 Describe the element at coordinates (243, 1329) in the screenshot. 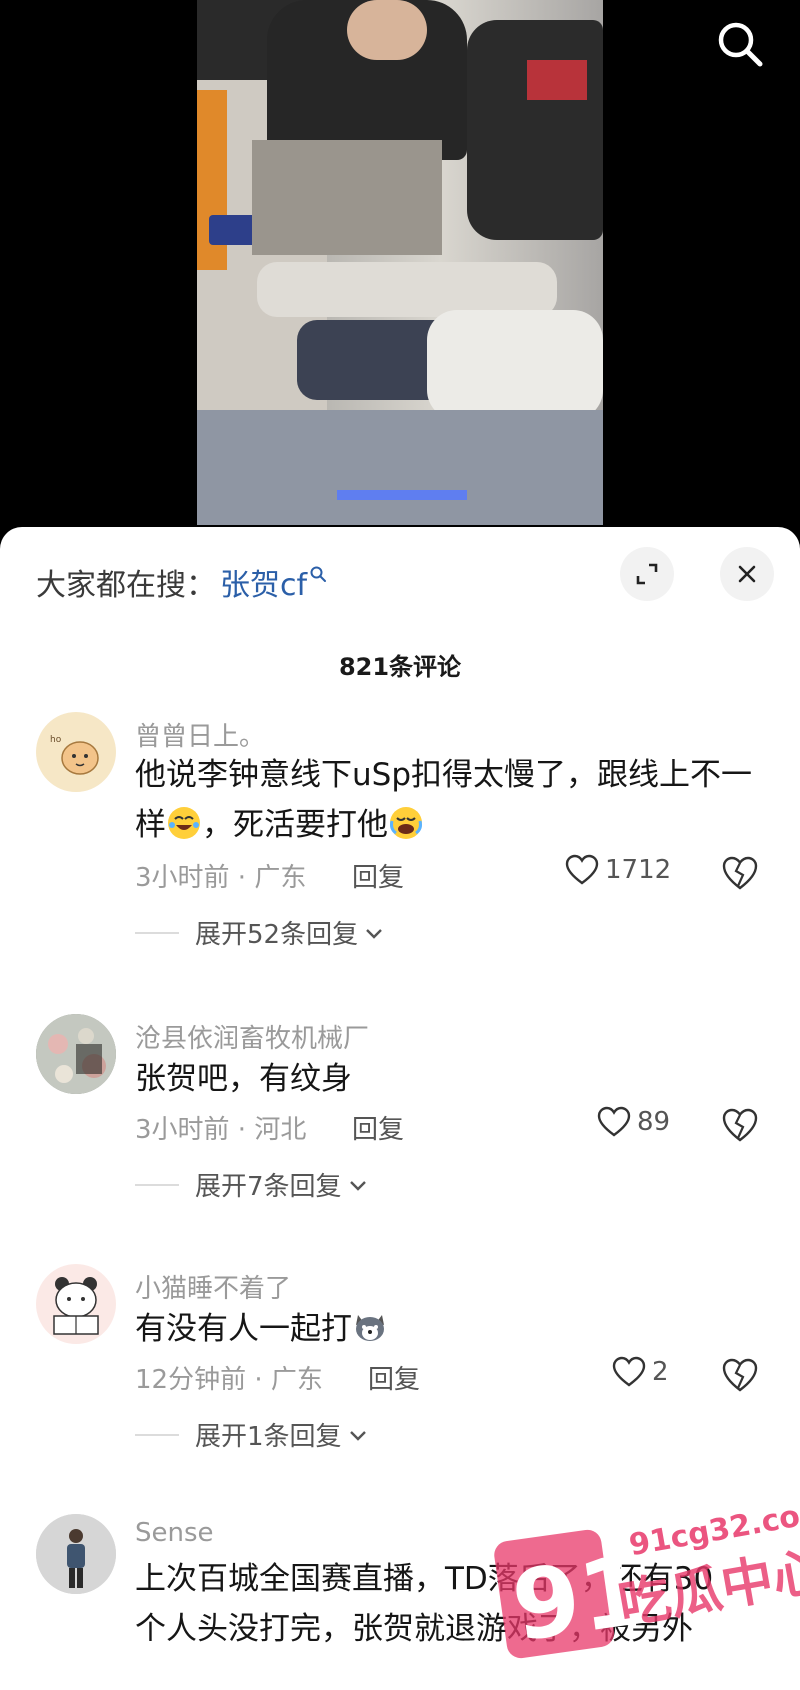

I see `comment-text-part: 有没有人一起打` at that location.